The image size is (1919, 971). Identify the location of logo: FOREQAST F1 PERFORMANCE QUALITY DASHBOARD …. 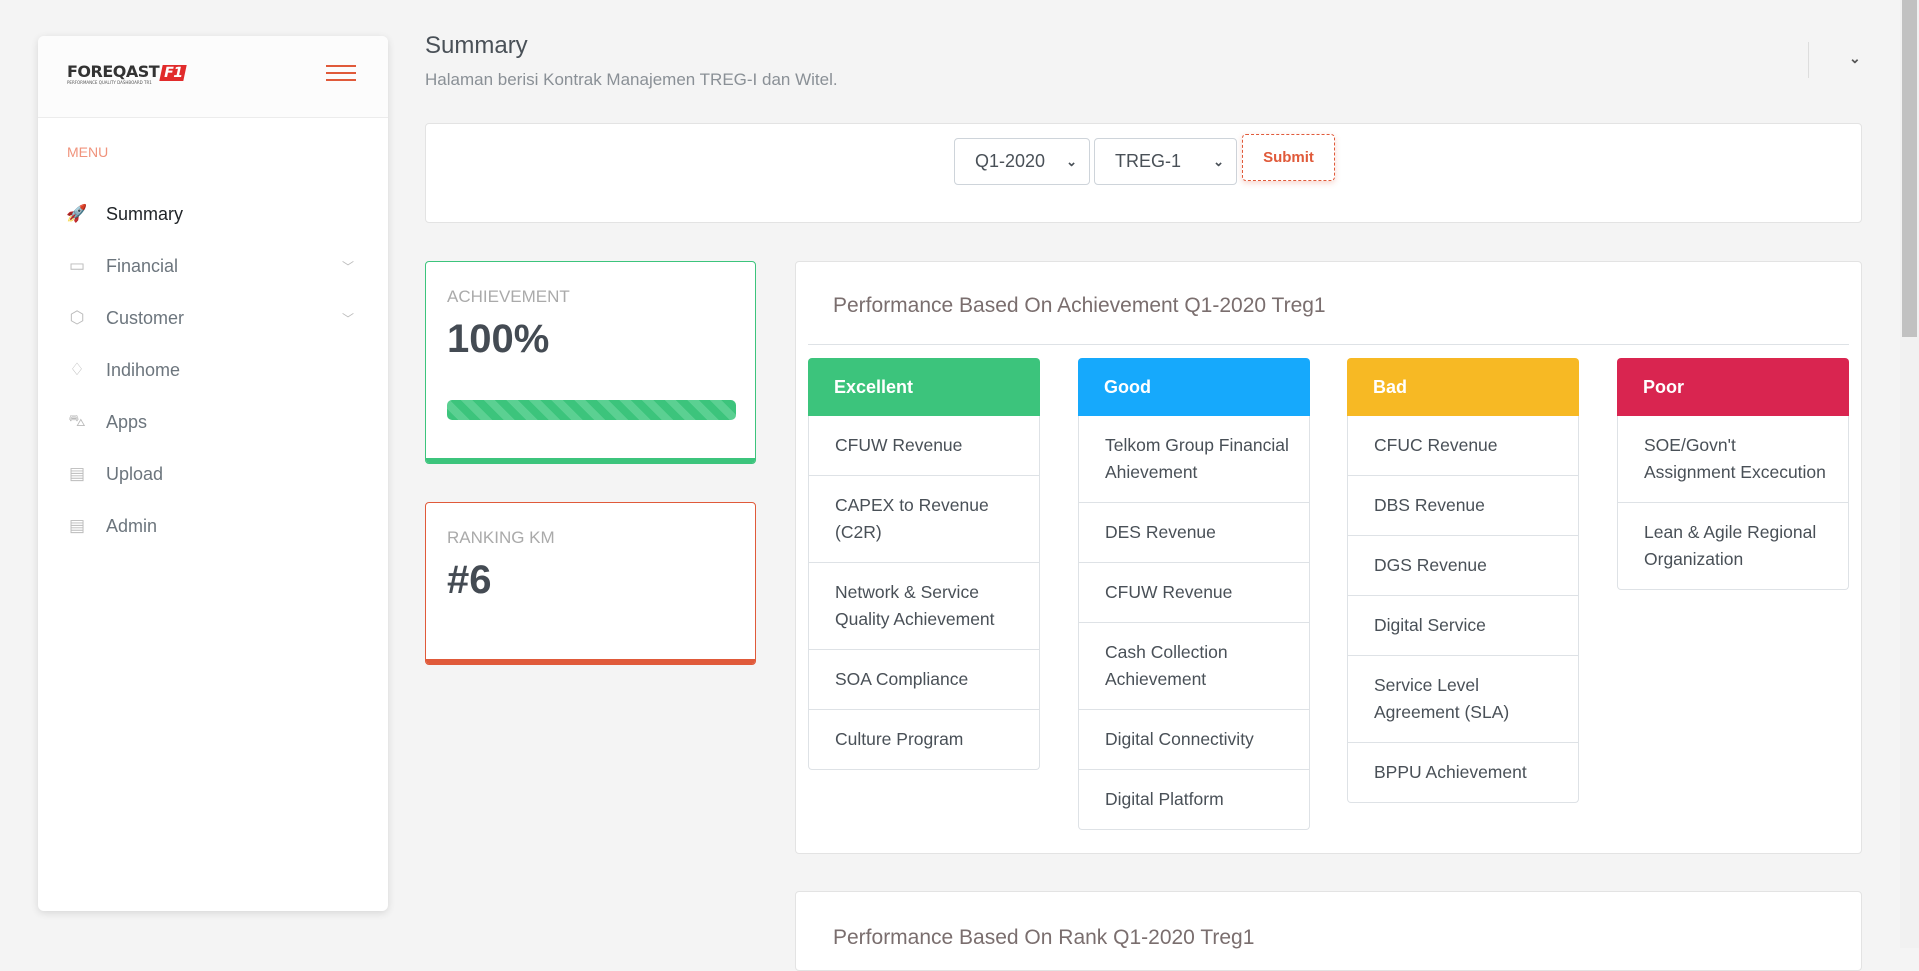
(127, 73).